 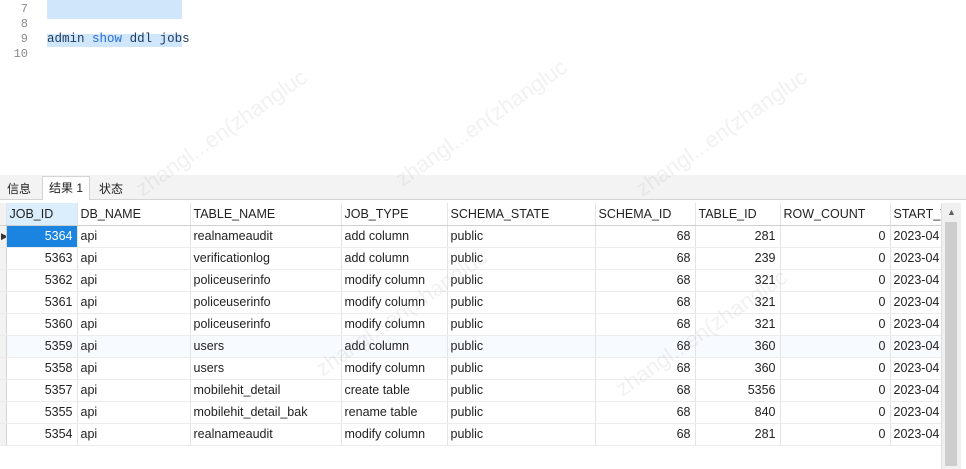 I want to click on table-cell: mobilehit_detail_bak, so click(x=266, y=412).